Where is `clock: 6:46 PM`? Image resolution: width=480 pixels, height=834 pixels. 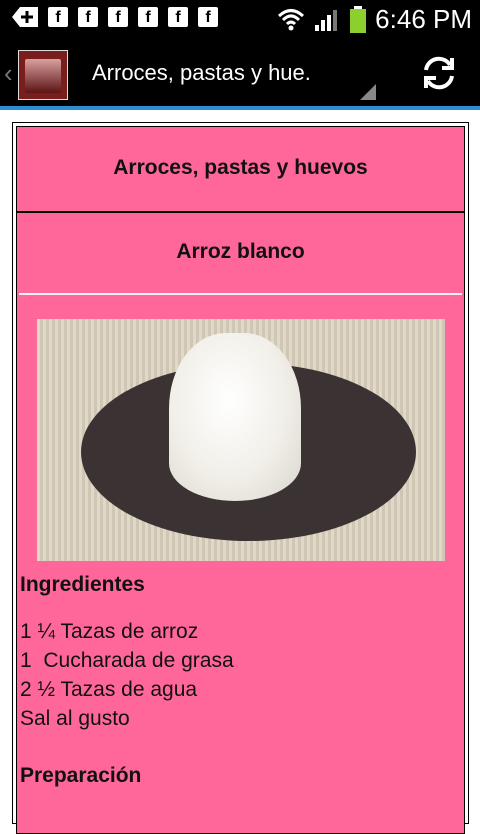
clock: 6:46 PM is located at coordinates (423, 19).